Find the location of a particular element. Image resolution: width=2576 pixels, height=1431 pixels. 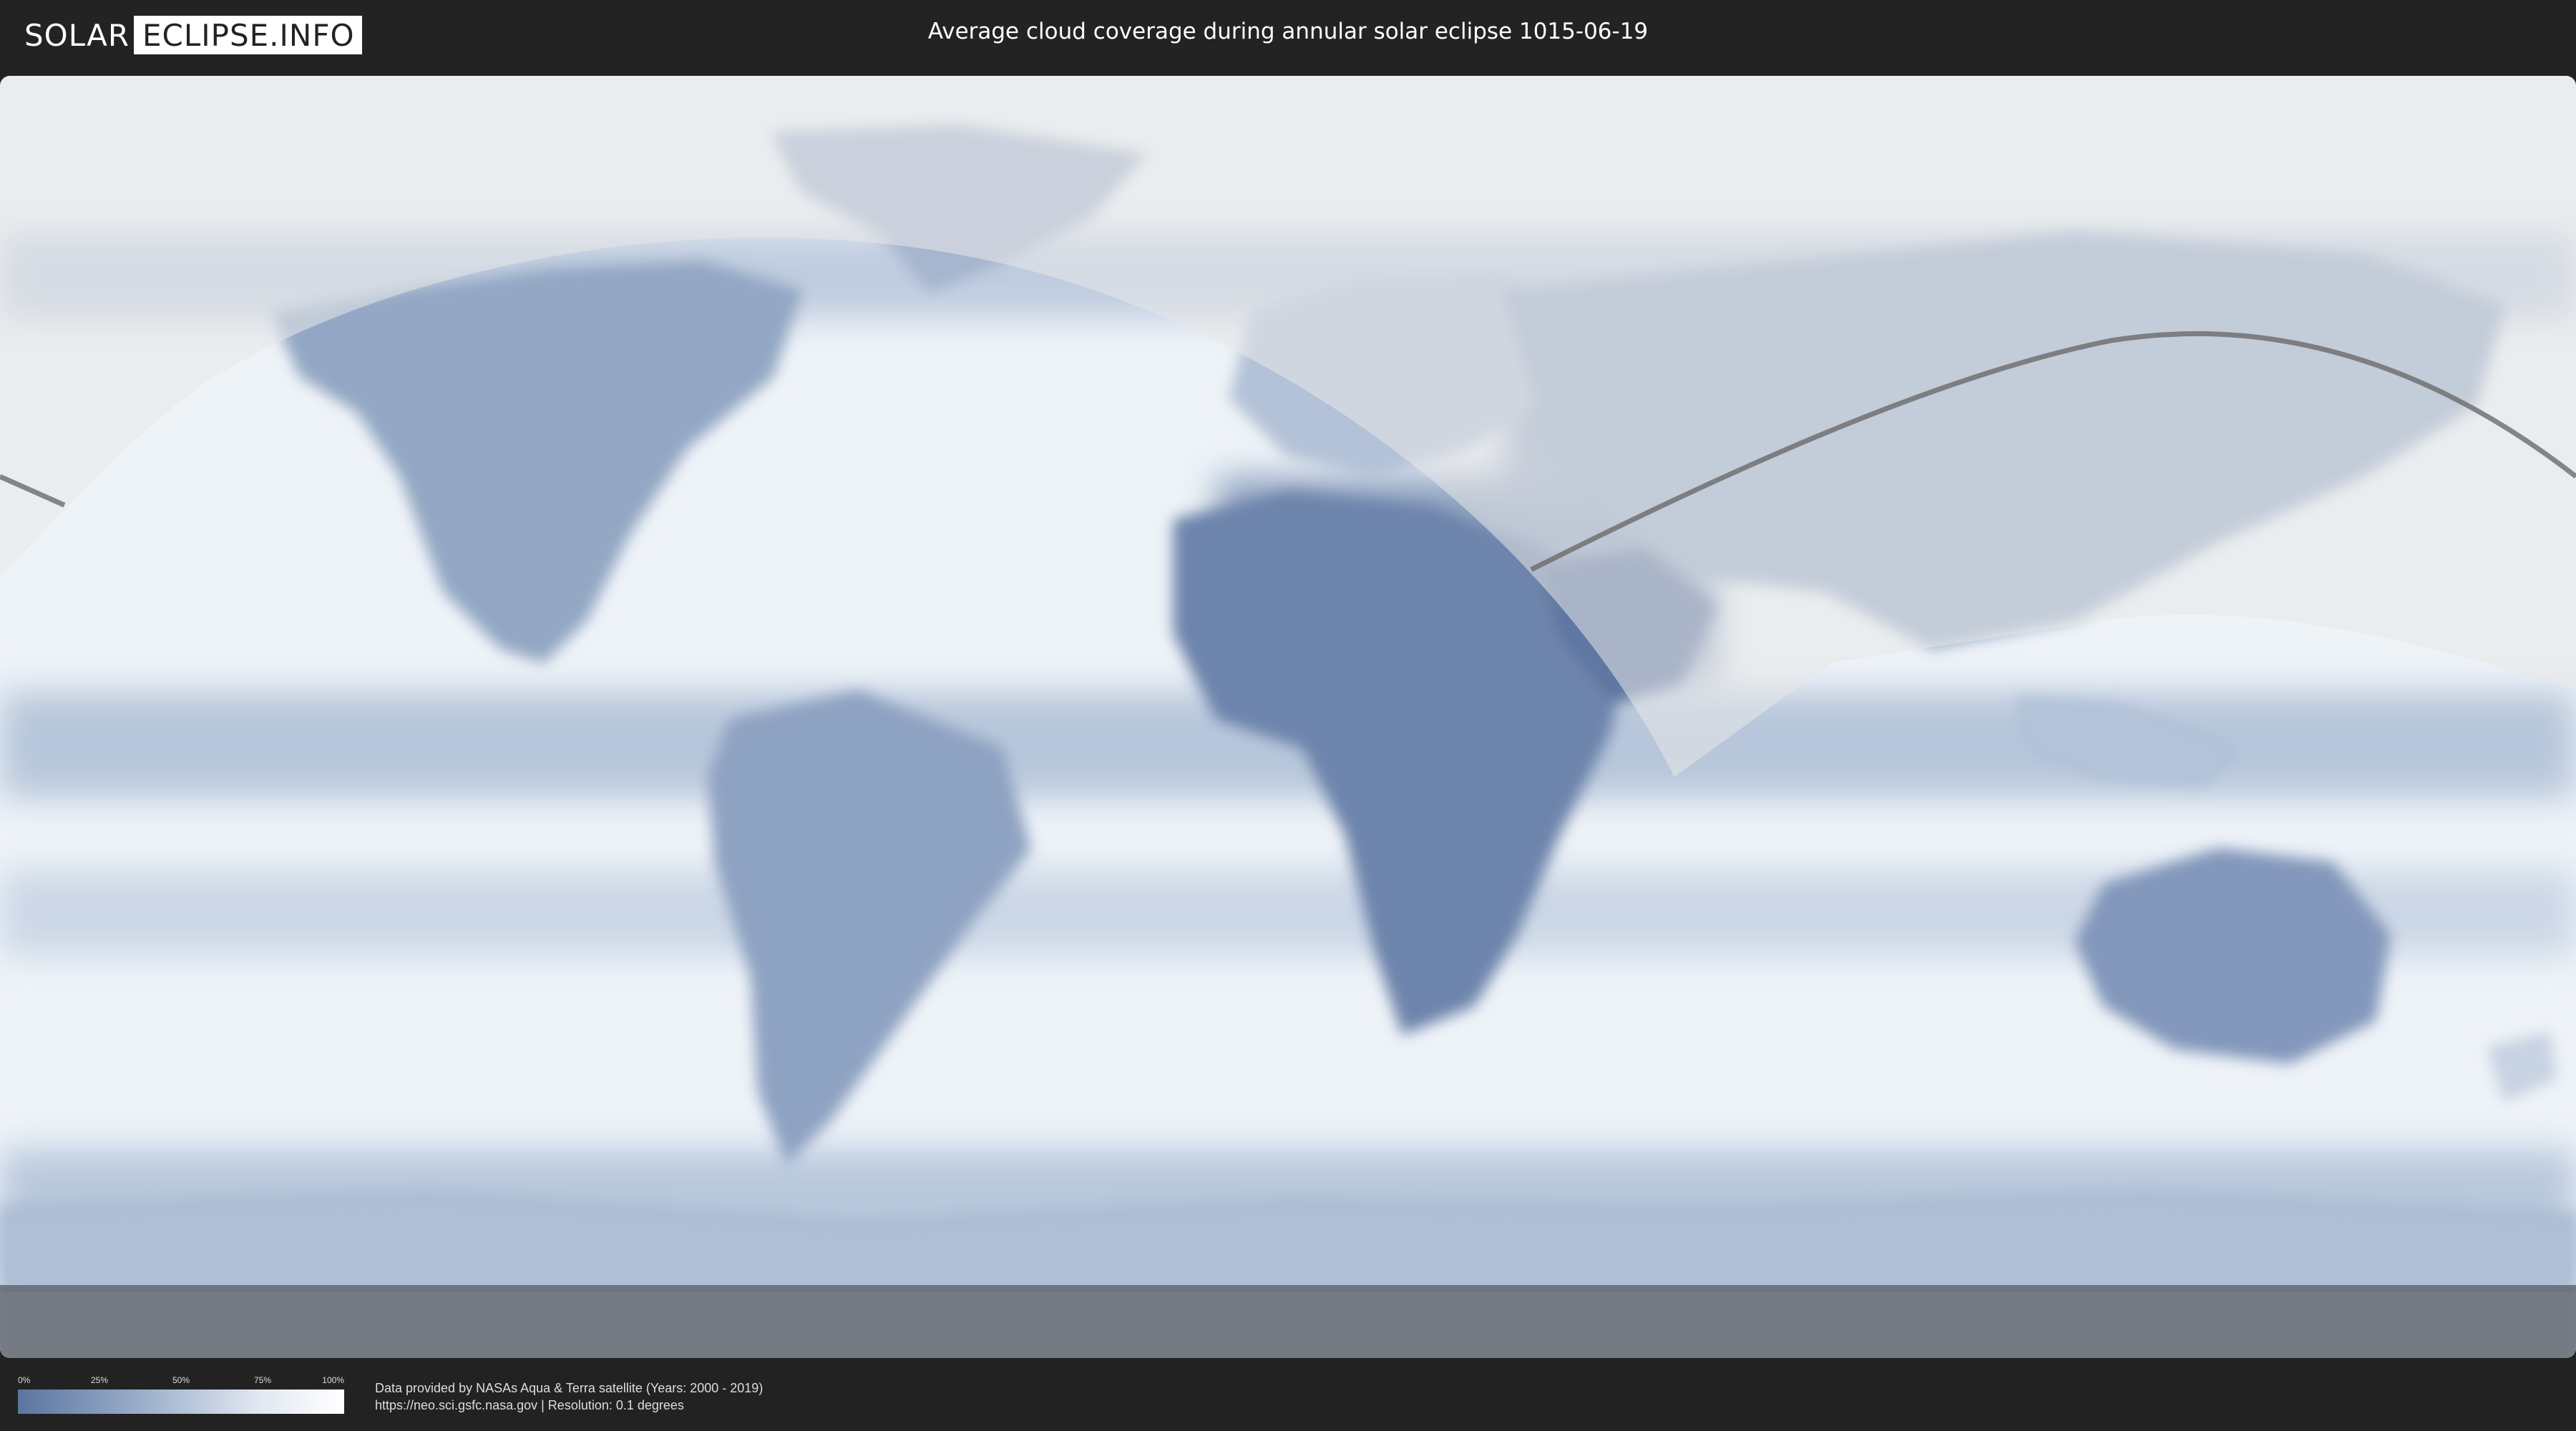

polar-night-band is located at coordinates (1288, 1321).